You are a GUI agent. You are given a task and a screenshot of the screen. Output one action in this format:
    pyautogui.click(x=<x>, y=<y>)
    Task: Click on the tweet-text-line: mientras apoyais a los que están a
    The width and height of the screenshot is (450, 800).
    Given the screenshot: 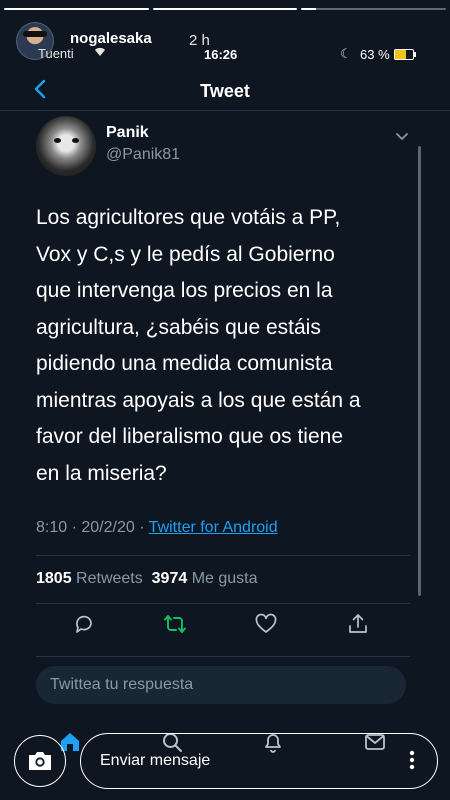 What is the action you would take?
    pyautogui.click(x=198, y=400)
    